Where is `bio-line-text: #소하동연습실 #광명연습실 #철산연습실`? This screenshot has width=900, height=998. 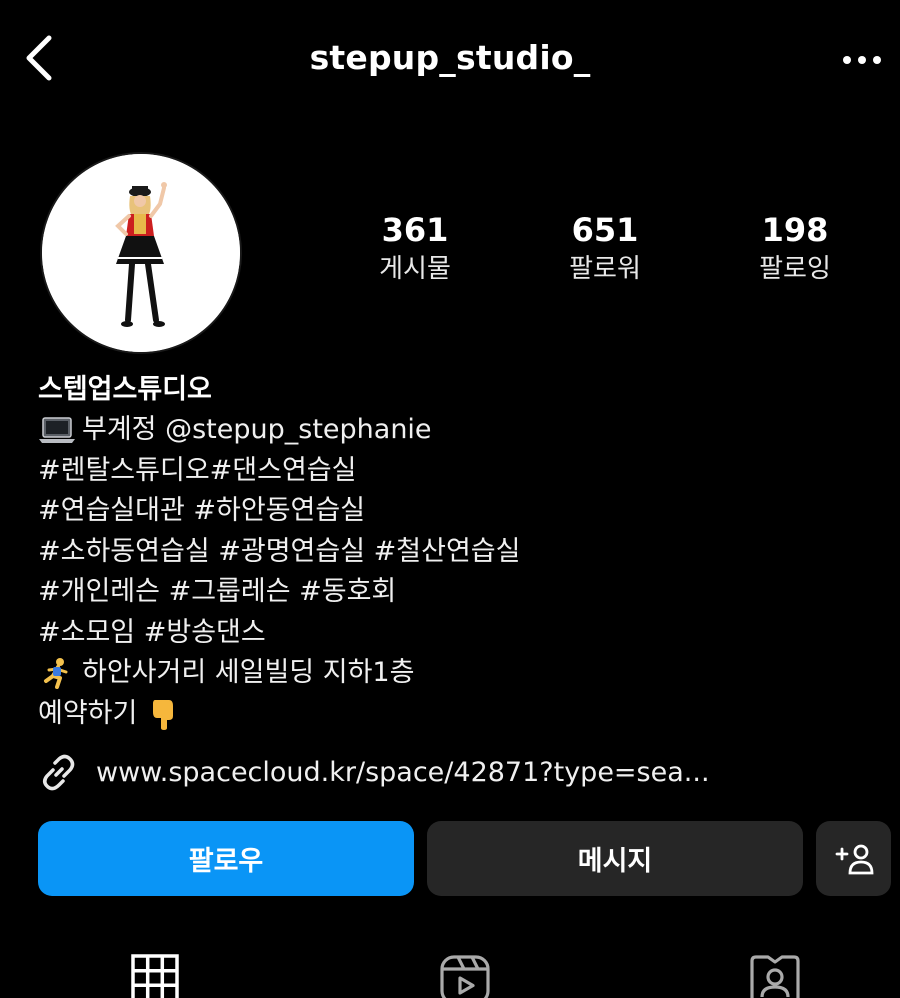 bio-line-text: #소하동연습실 #광명연습실 #철산연습실 is located at coordinates (279, 551).